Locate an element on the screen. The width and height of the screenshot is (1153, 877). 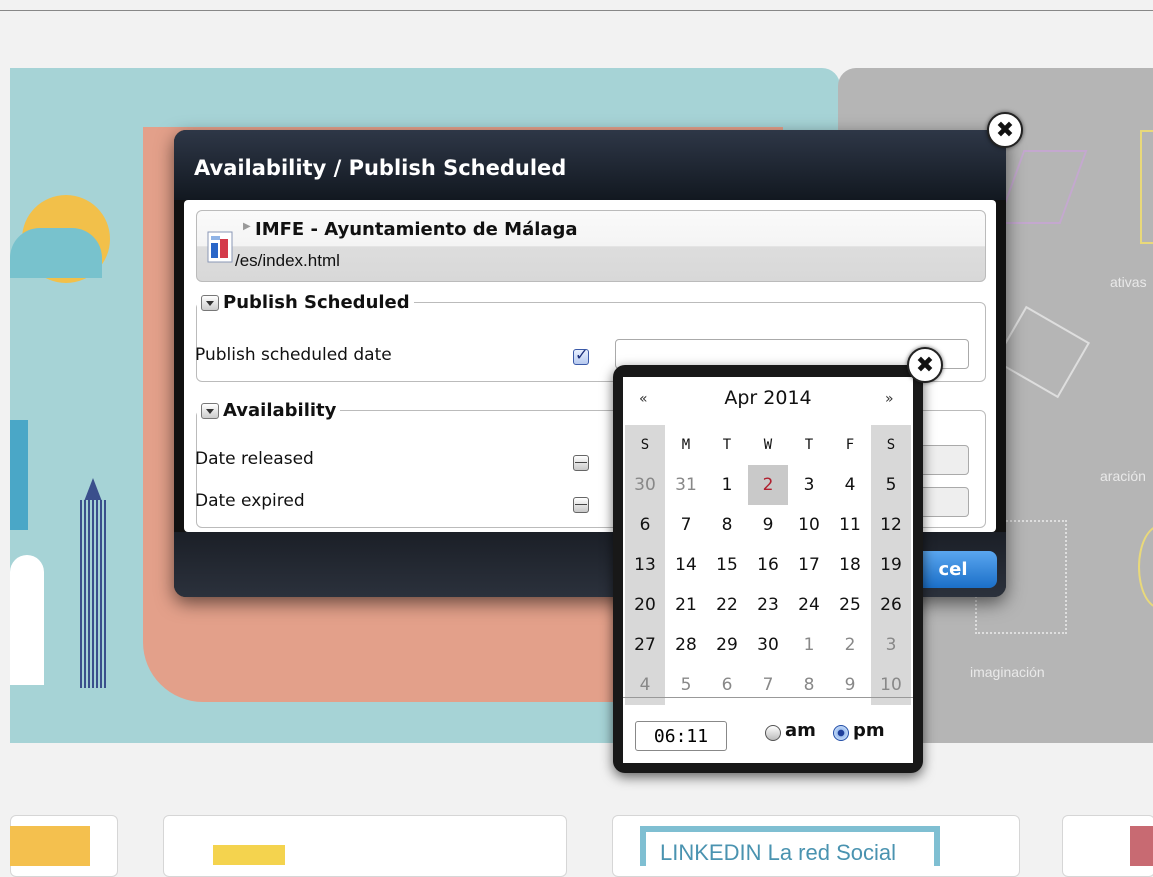
calendar-day-other-month: 30 is located at coordinates (645, 485).